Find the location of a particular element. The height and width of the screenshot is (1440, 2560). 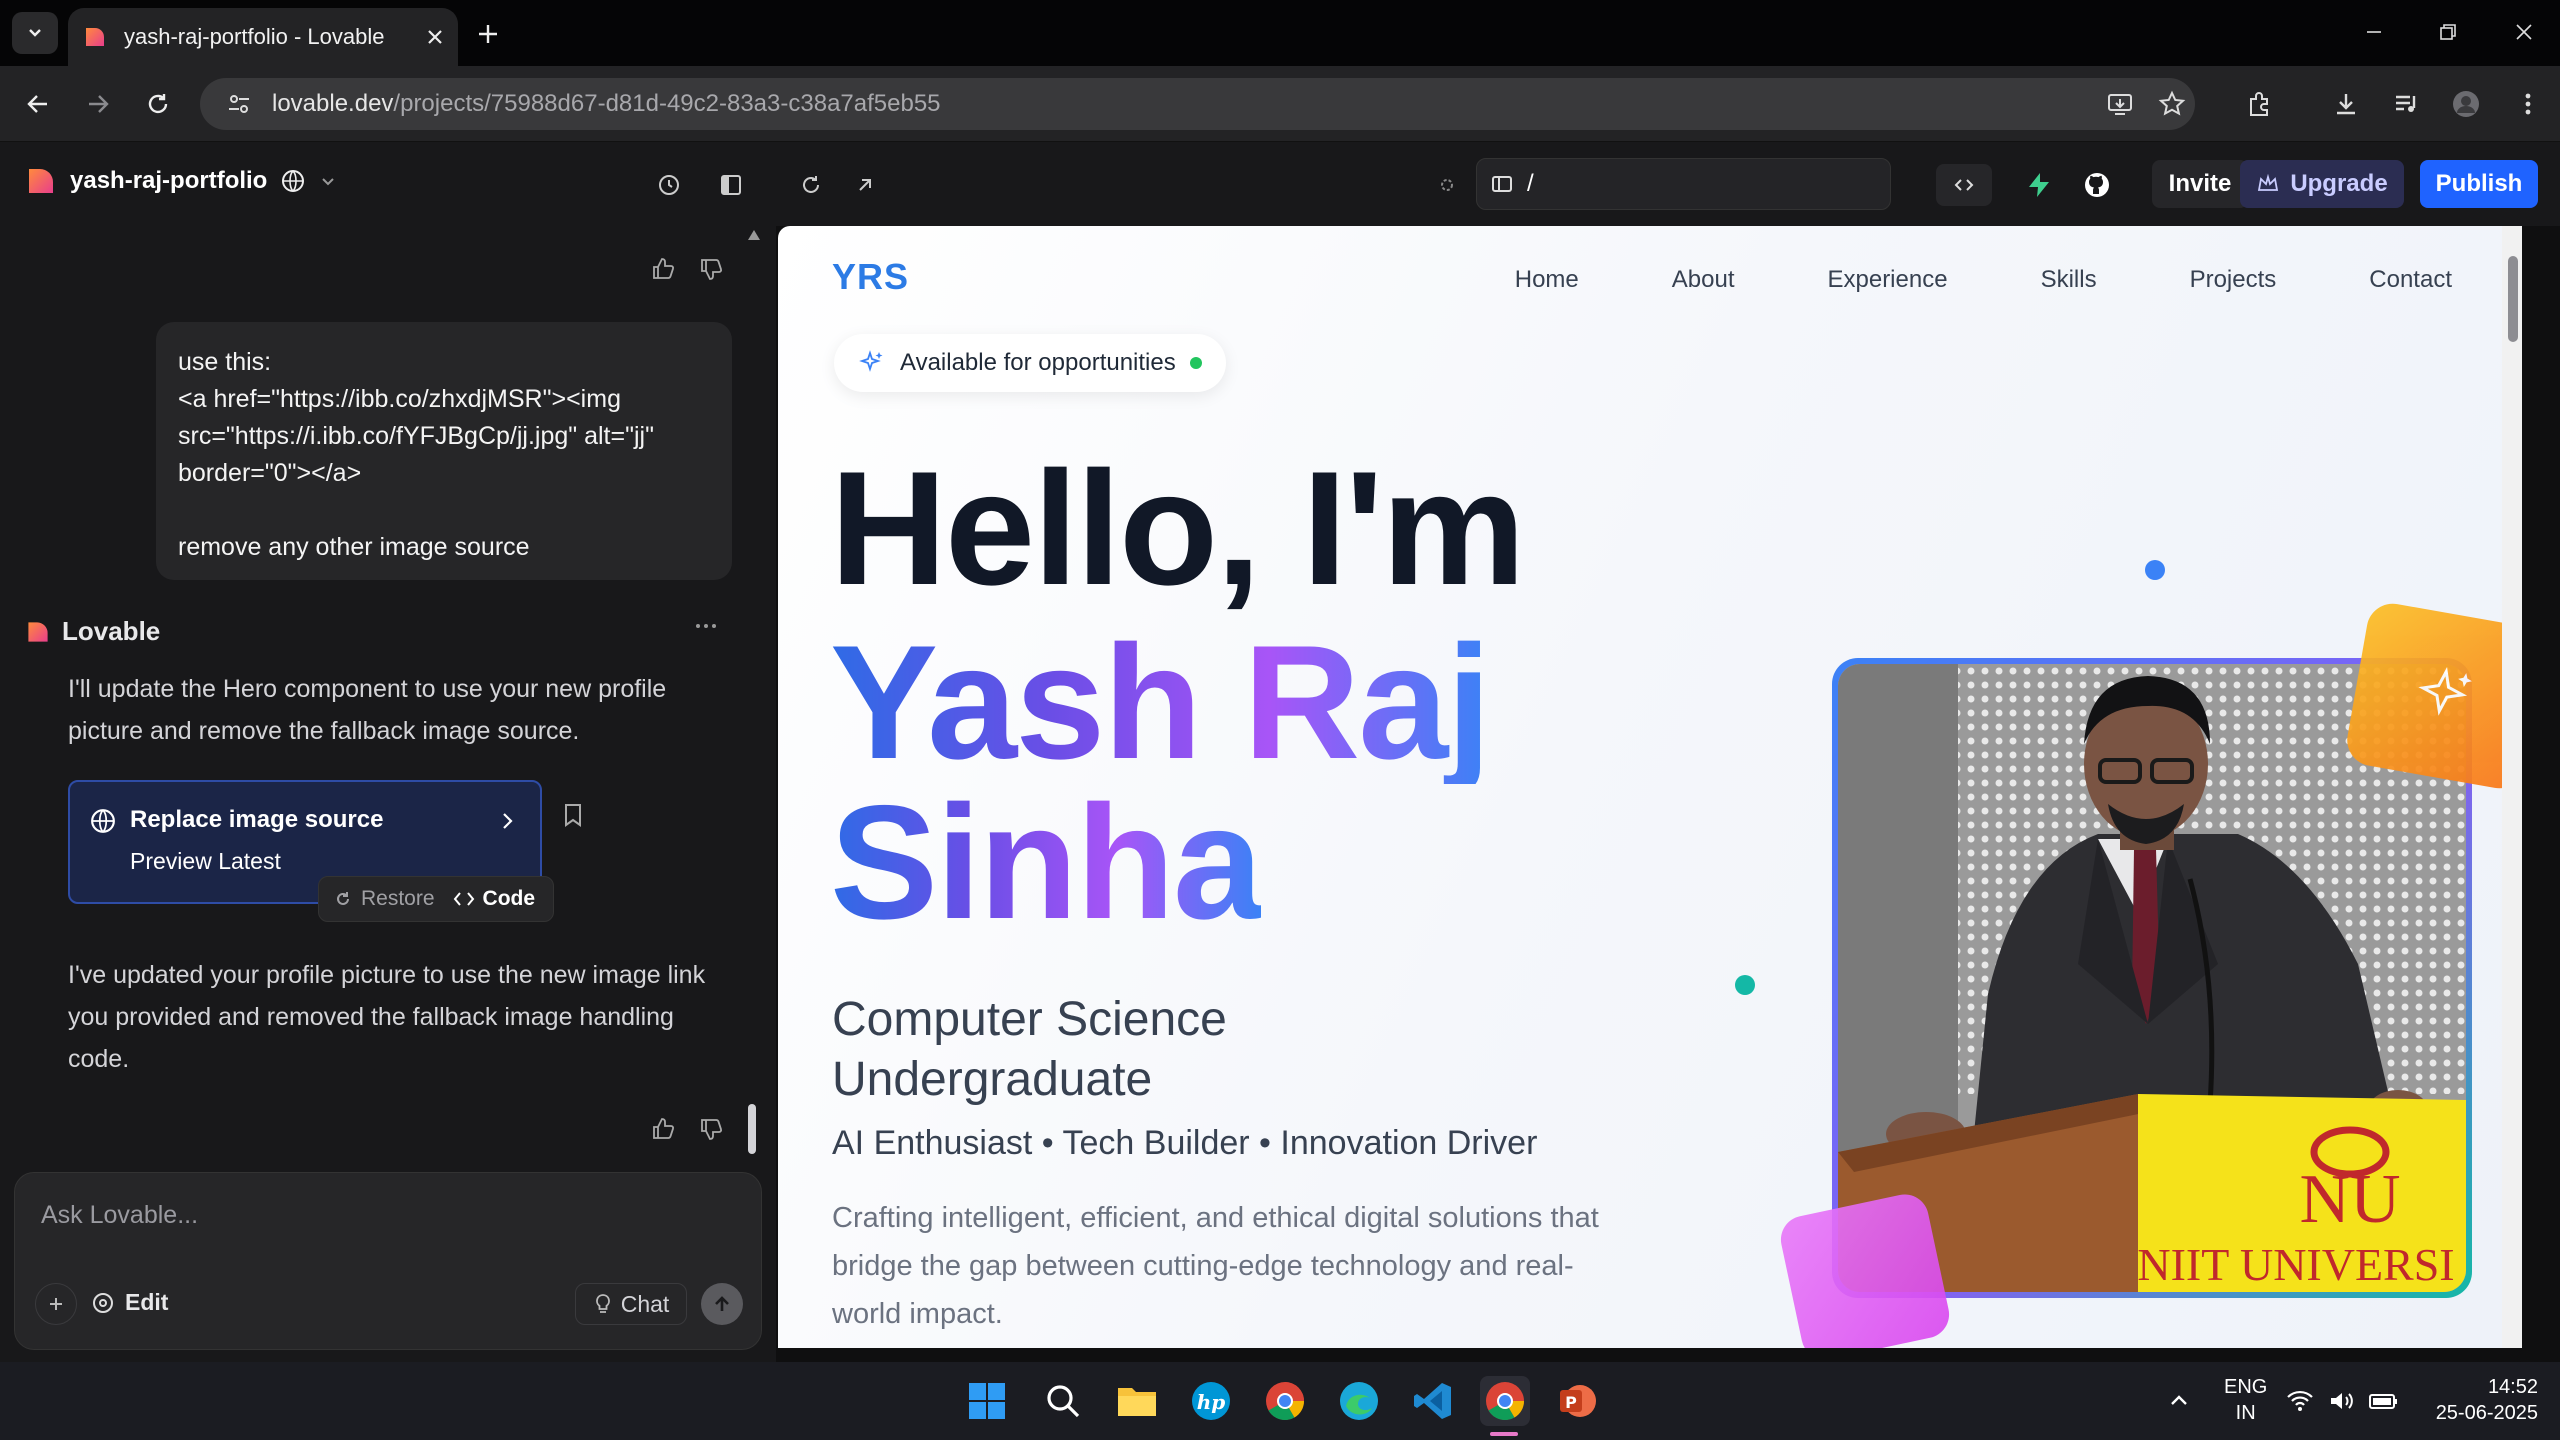

code-view-button is located at coordinates (1964, 185).